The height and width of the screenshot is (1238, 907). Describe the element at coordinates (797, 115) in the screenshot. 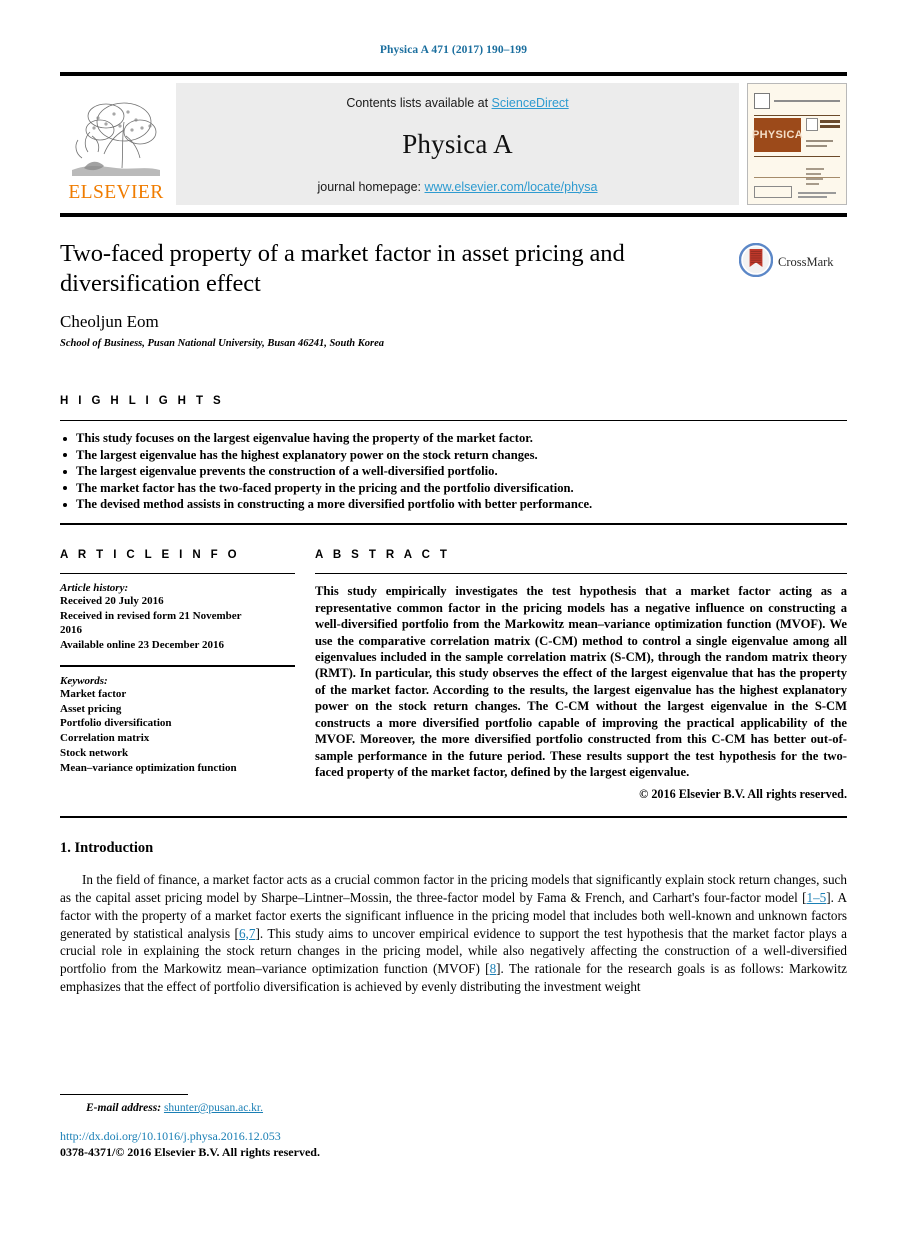

I see `cover-rule-top` at that location.